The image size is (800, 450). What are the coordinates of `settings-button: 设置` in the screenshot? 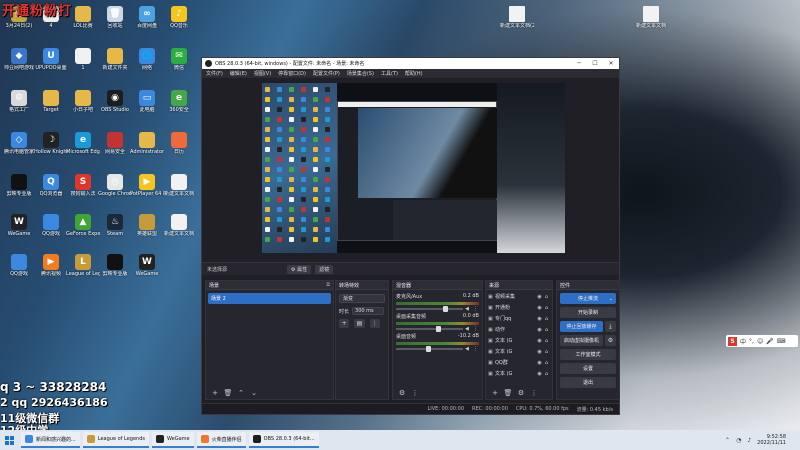 It's located at (588, 368).